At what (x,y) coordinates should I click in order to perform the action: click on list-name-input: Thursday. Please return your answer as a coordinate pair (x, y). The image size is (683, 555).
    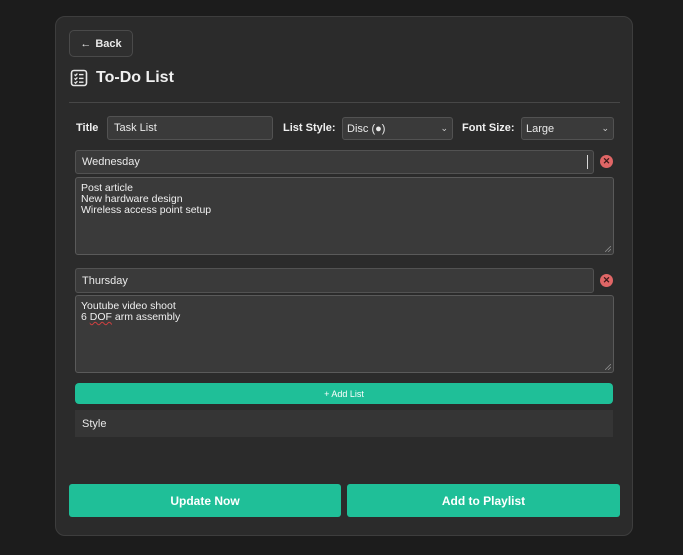
    Looking at the image, I should click on (334, 280).